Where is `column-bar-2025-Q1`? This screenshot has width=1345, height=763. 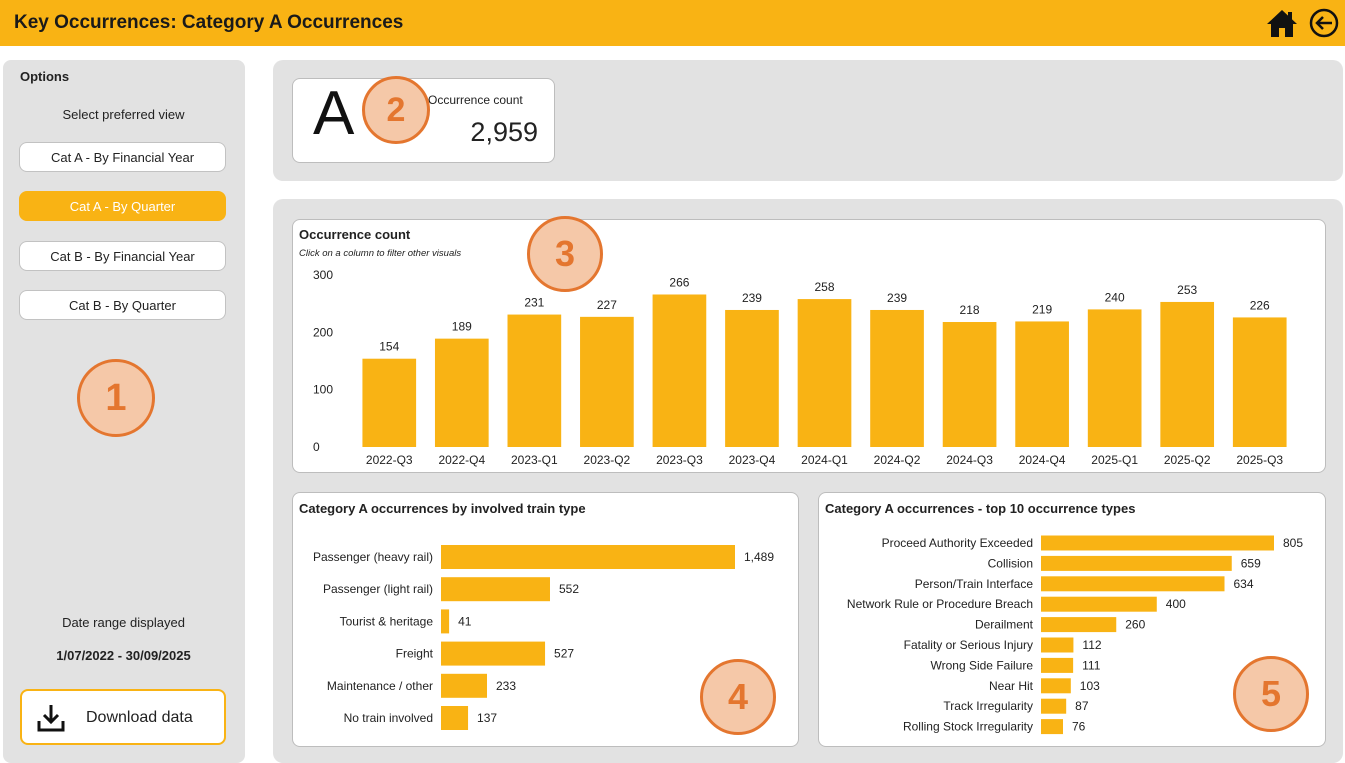 column-bar-2025-Q1 is located at coordinates (1114, 378).